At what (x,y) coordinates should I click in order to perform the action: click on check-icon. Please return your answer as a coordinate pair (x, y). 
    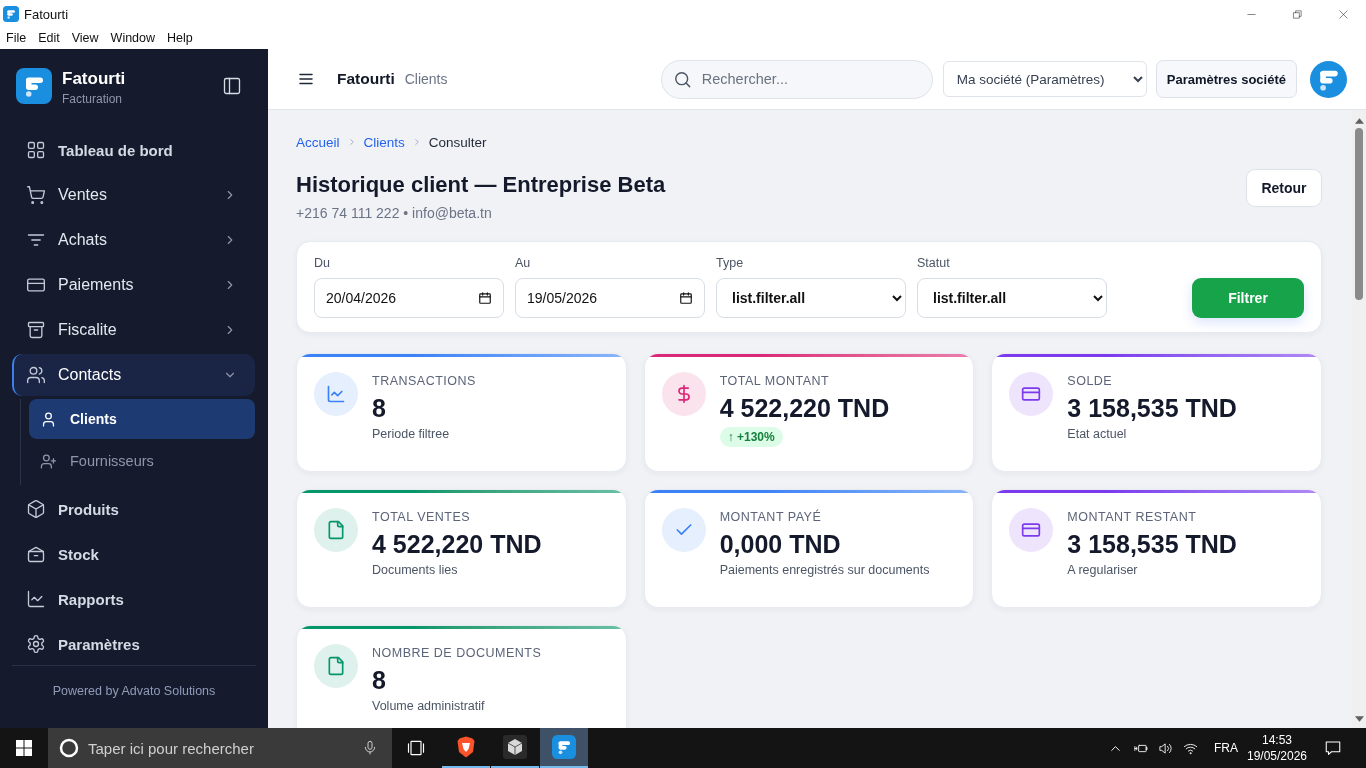
    Looking at the image, I should click on (683, 530).